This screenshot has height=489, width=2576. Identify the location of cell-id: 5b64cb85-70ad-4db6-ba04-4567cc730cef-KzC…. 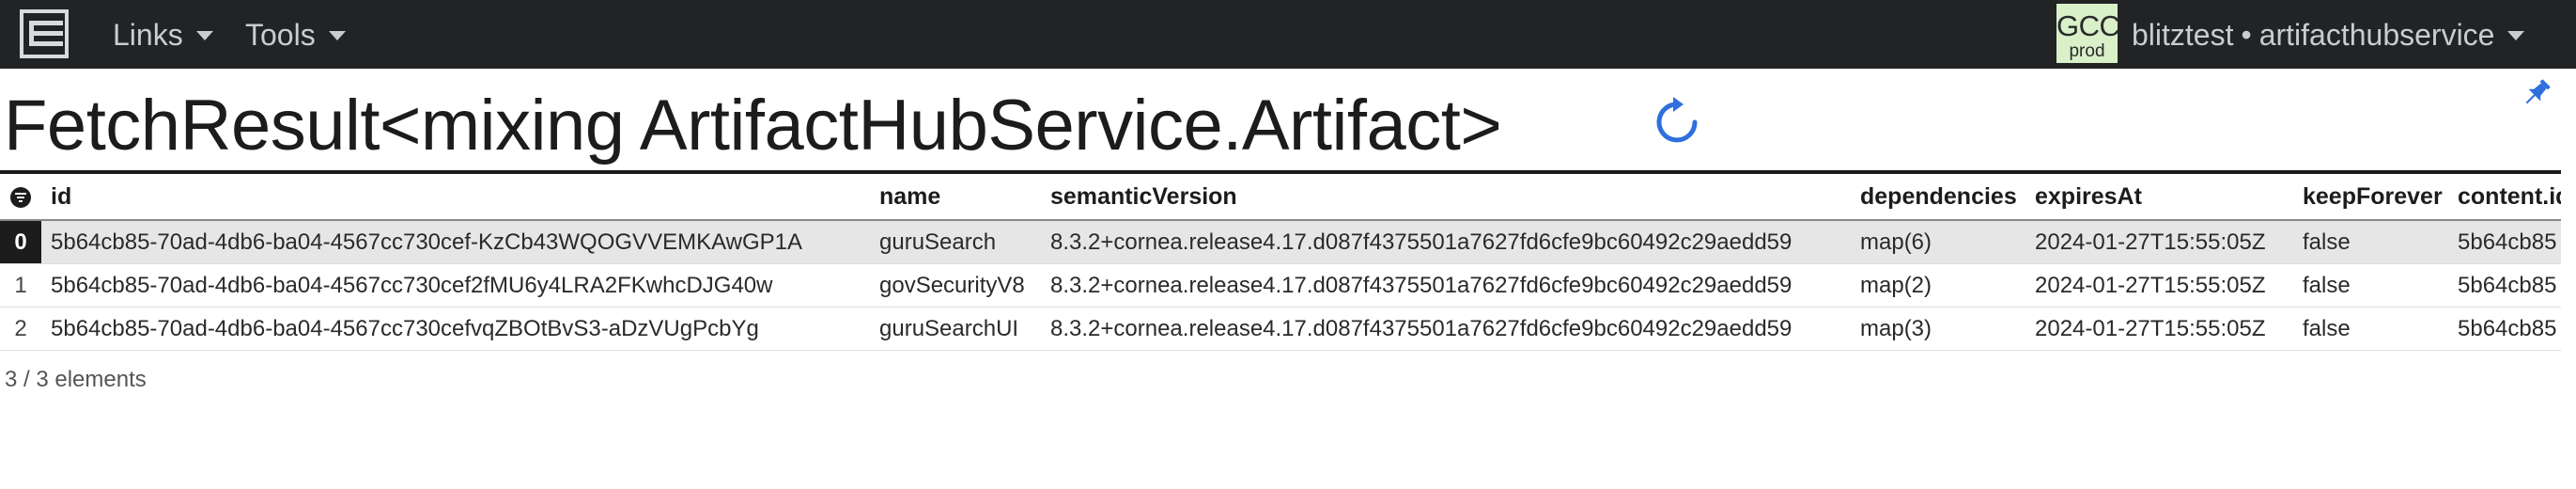
(455, 242).